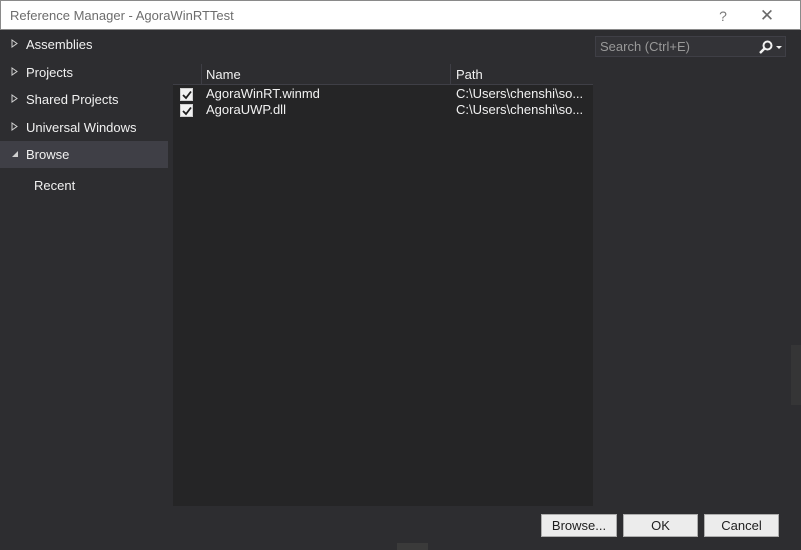  What do you see at coordinates (223, 74) in the screenshot?
I see `column-header-name: Name` at bounding box center [223, 74].